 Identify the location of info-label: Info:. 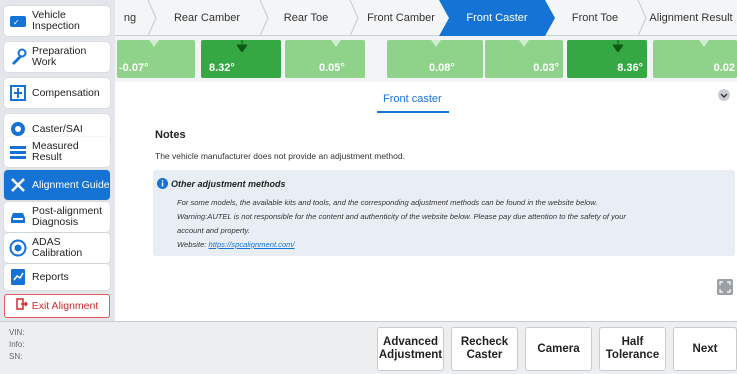
(17, 344).